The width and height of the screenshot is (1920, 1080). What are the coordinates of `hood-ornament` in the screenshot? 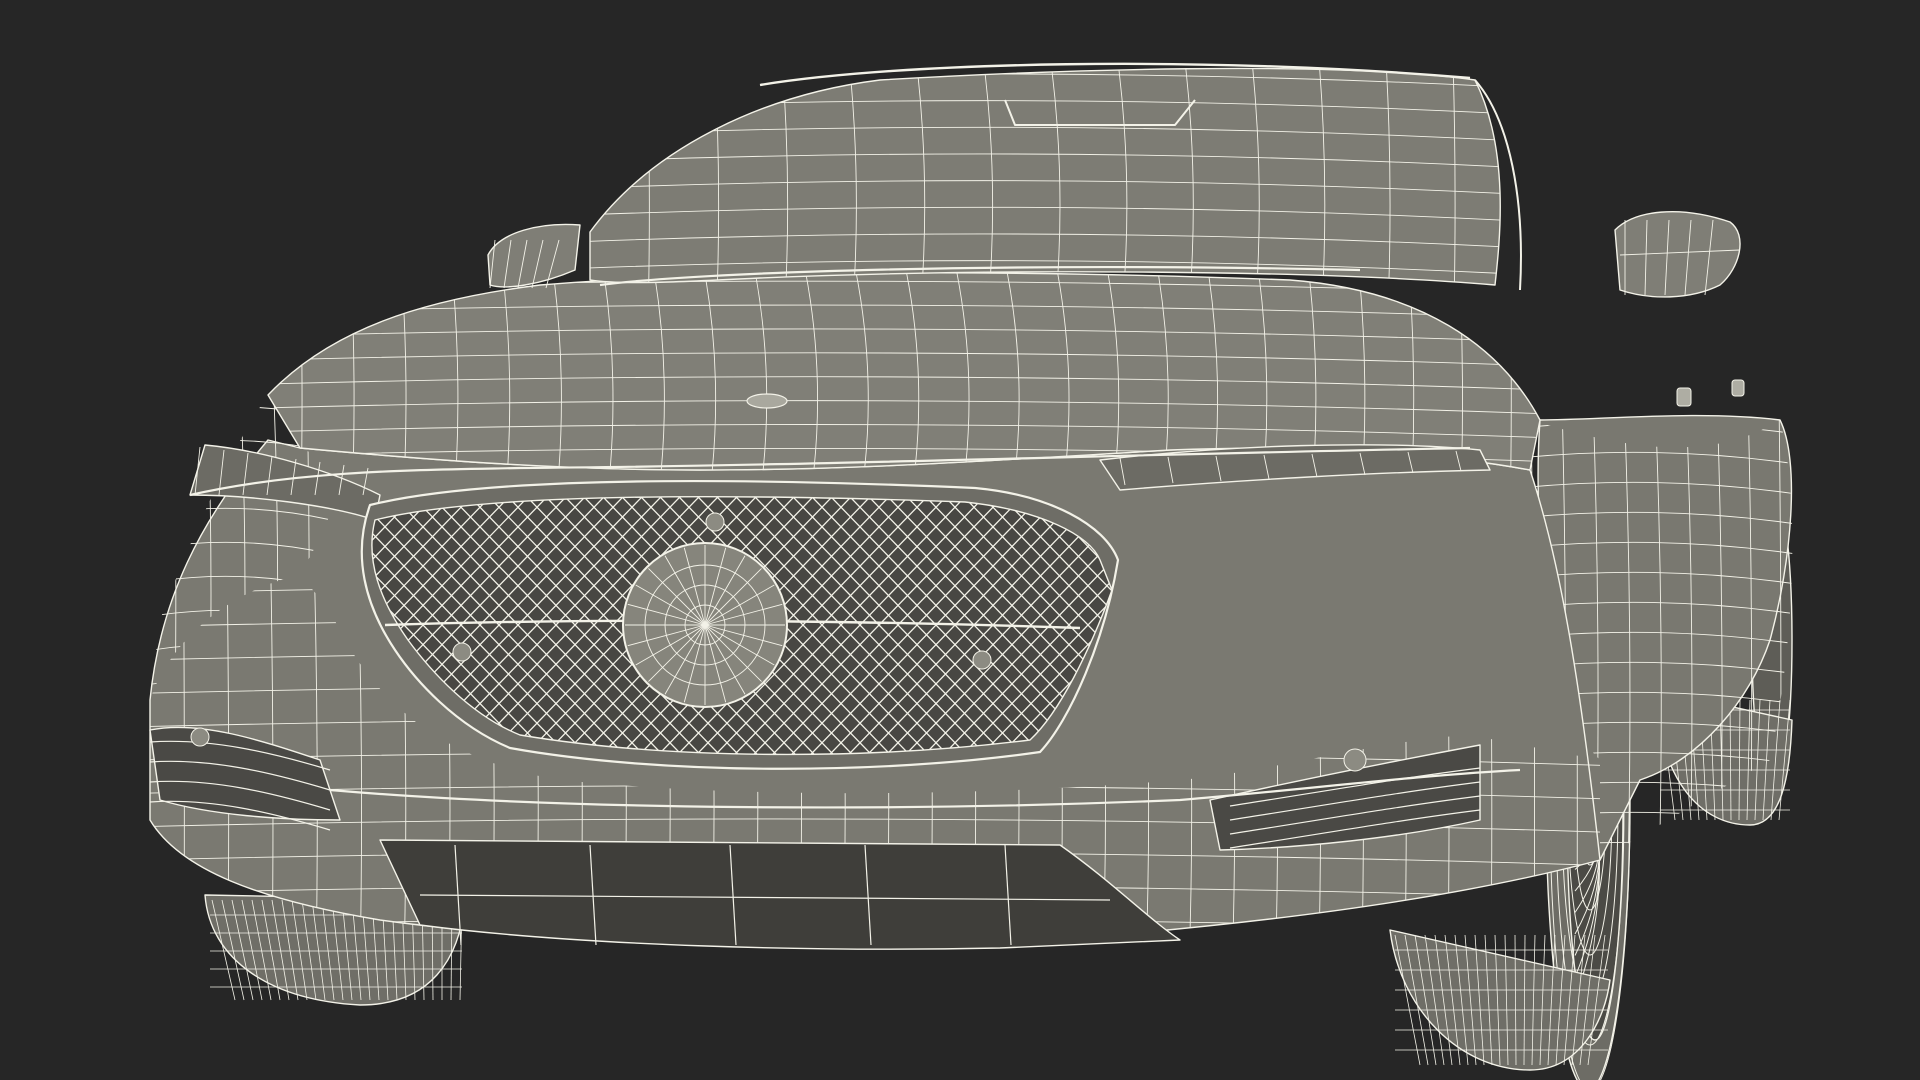 It's located at (767, 401).